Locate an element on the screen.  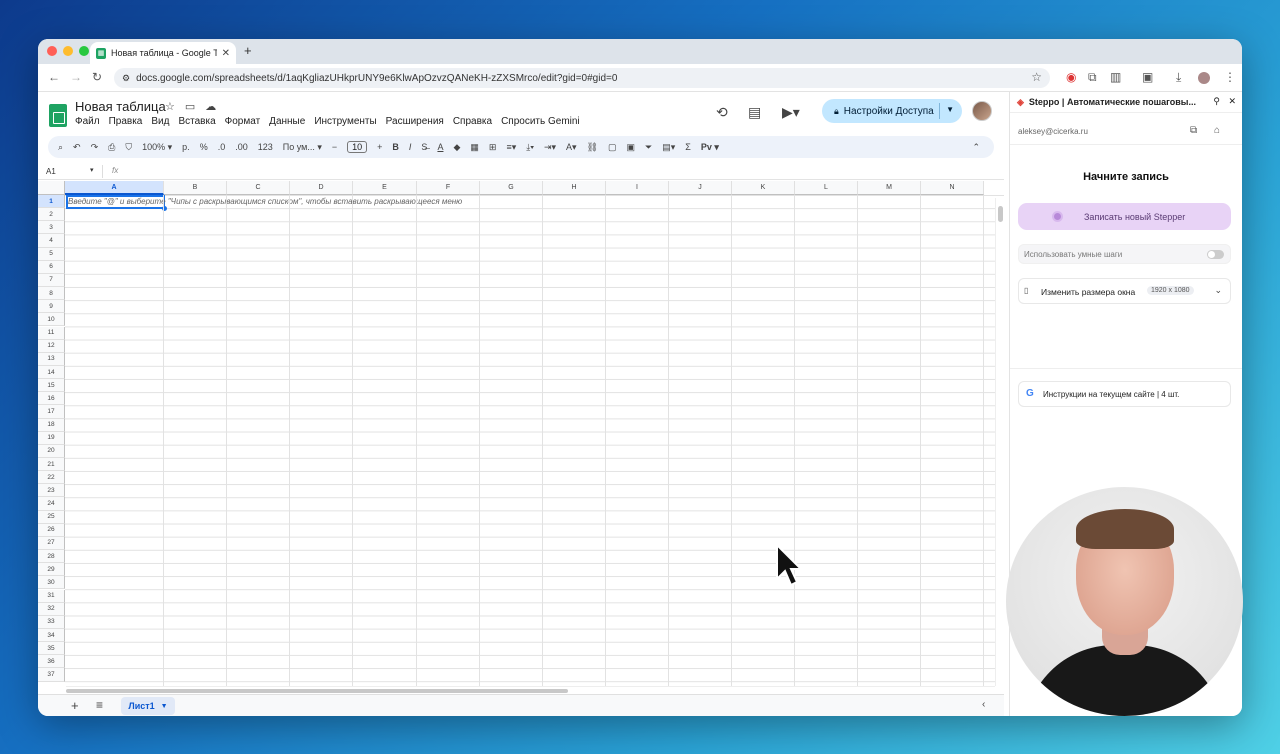
column-header-k: K is located at coordinates (763, 188).